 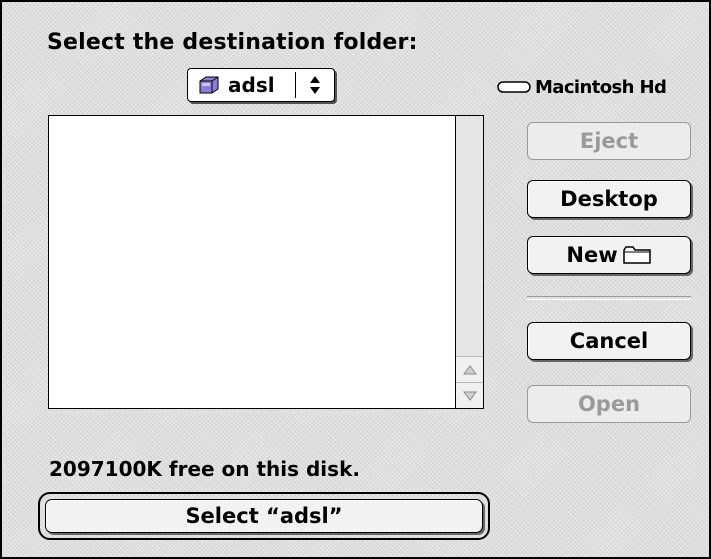 I want to click on up-arrow-icon, so click(x=469, y=369).